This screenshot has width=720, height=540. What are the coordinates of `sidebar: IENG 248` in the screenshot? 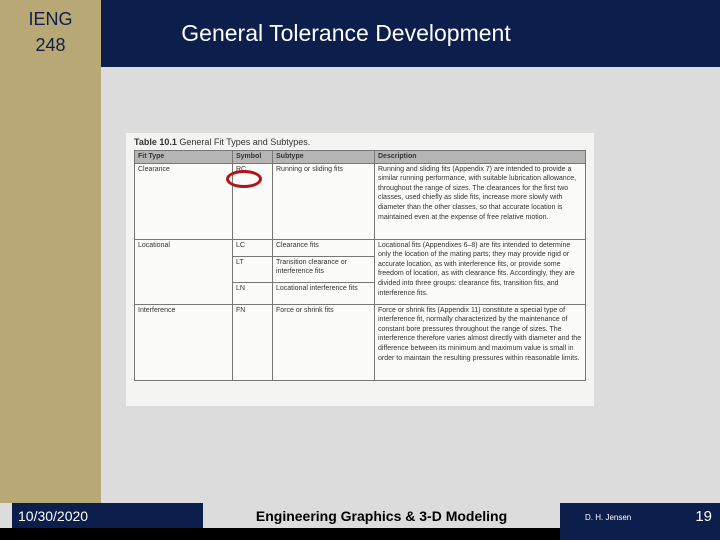 It's located at (50, 251).